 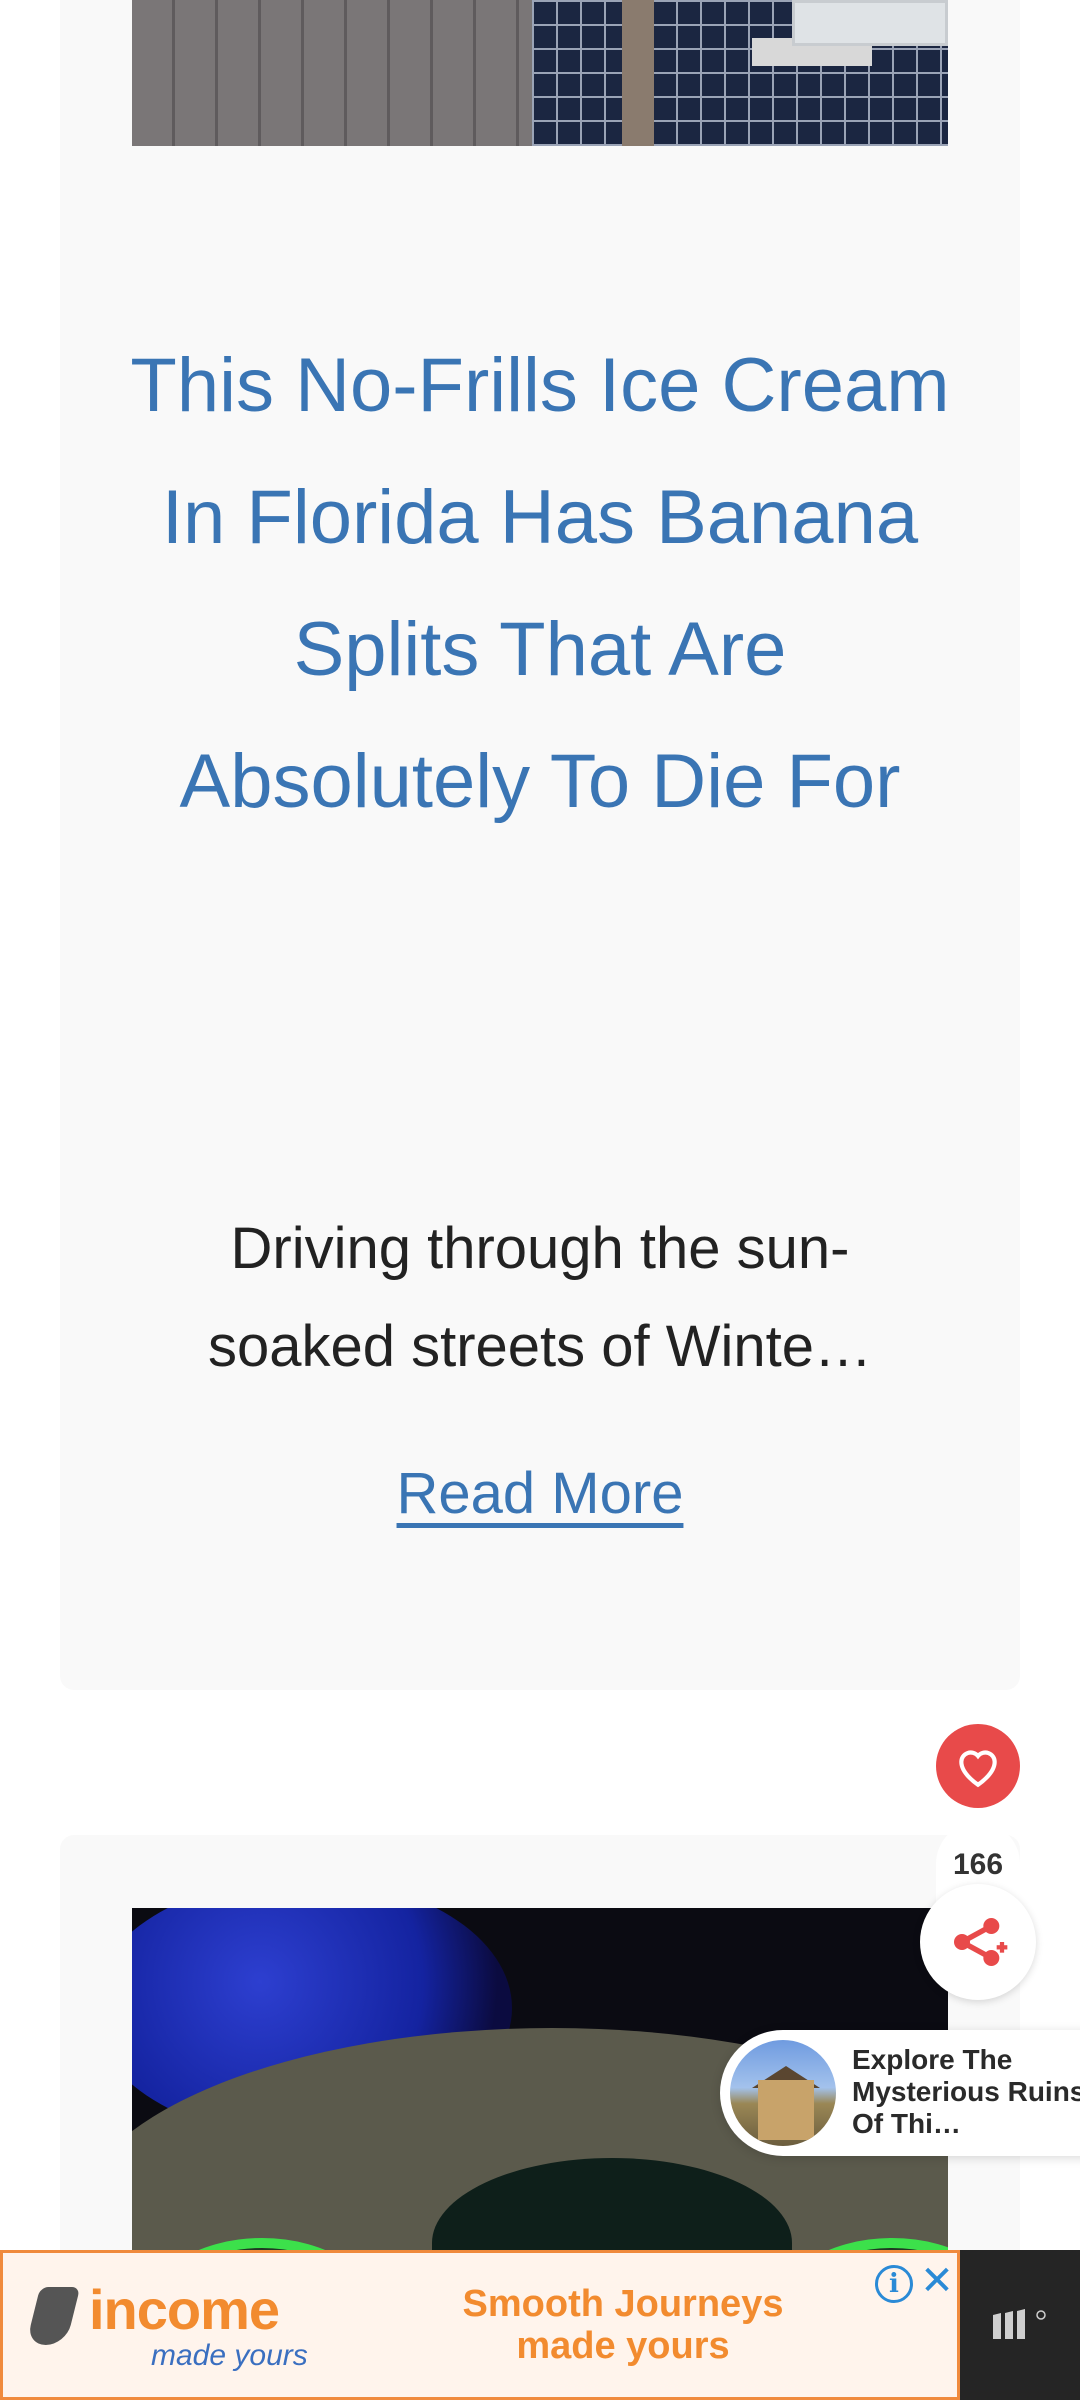 What do you see at coordinates (540, 1493) in the screenshot?
I see `read-more-link: Read More` at bounding box center [540, 1493].